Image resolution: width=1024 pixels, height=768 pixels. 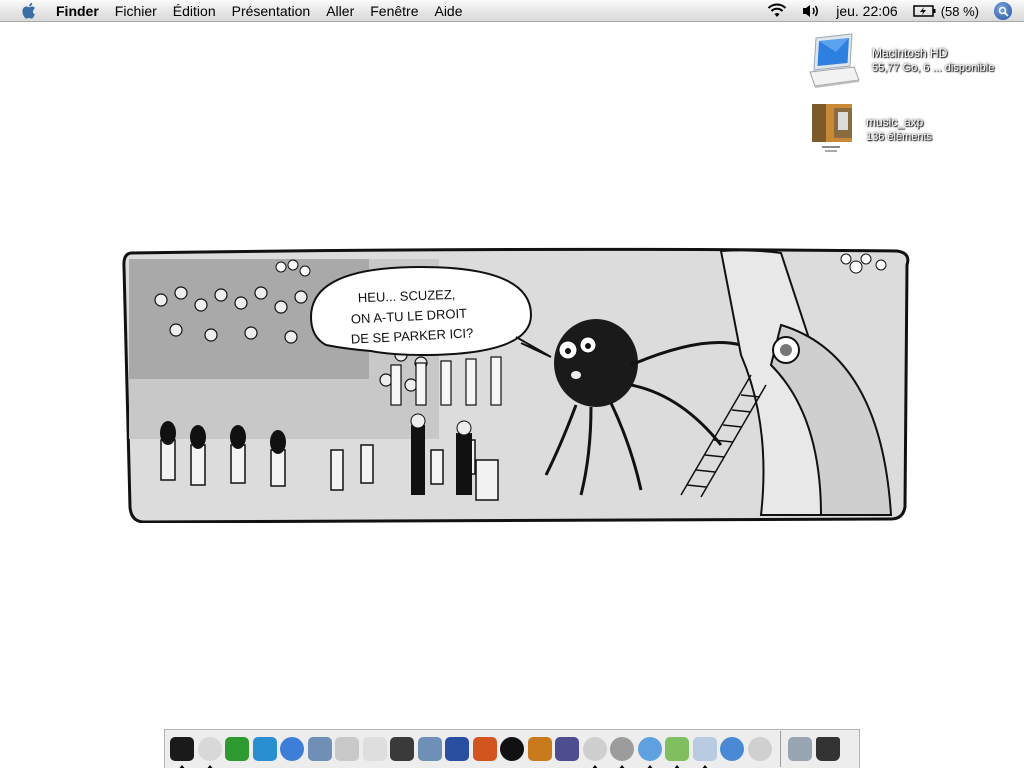 I want to click on disk-utility-icon, so click(x=374, y=749).